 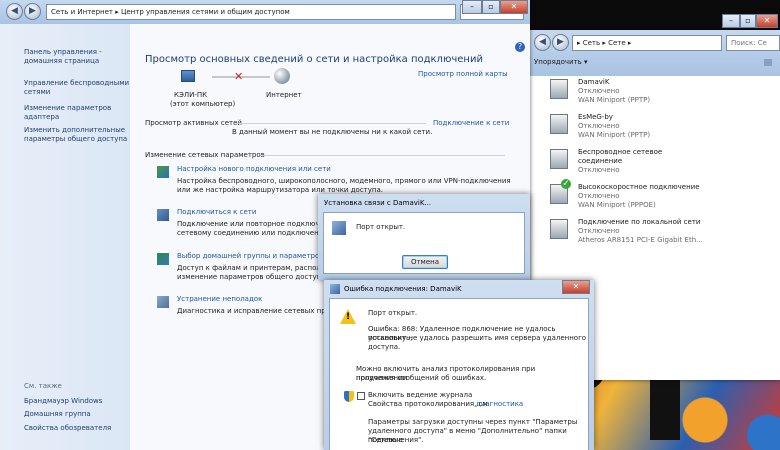 What do you see at coordinates (620, 152) in the screenshot?
I see `connection-name: Беспроводное сетевое` at bounding box center [620, 152].